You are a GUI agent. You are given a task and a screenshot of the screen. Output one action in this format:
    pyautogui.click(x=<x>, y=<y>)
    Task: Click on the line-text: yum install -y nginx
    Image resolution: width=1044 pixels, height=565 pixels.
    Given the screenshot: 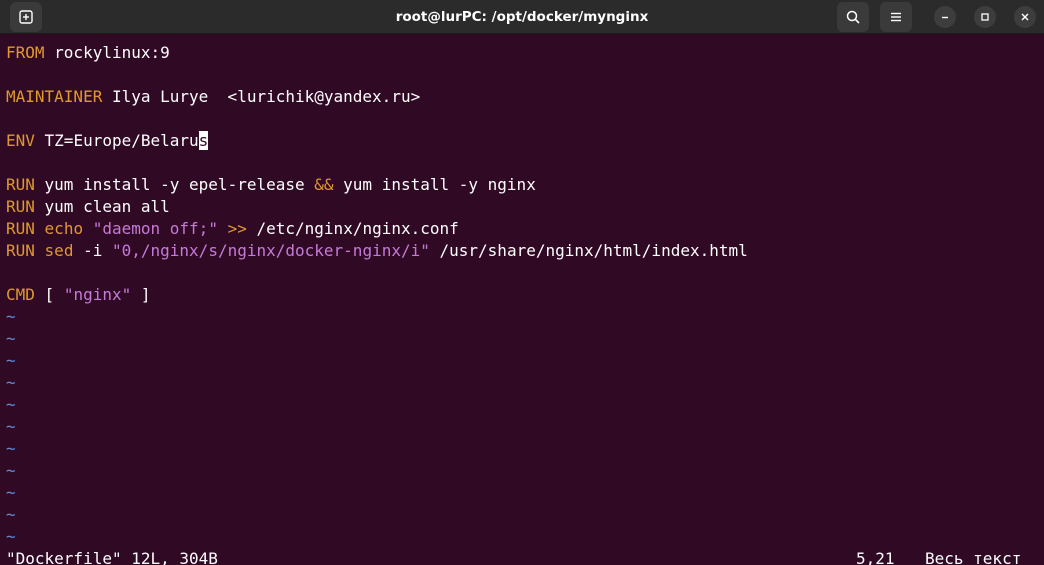 What is the action you would take?
    pyautogui.click(x=434, y=184)
    